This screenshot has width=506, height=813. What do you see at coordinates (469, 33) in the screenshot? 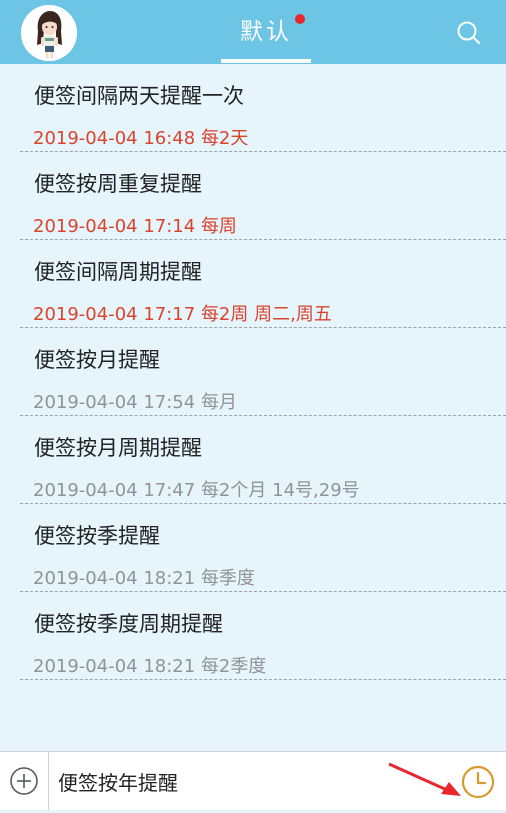
I see `search-icon` at bounding box center [469, 33].